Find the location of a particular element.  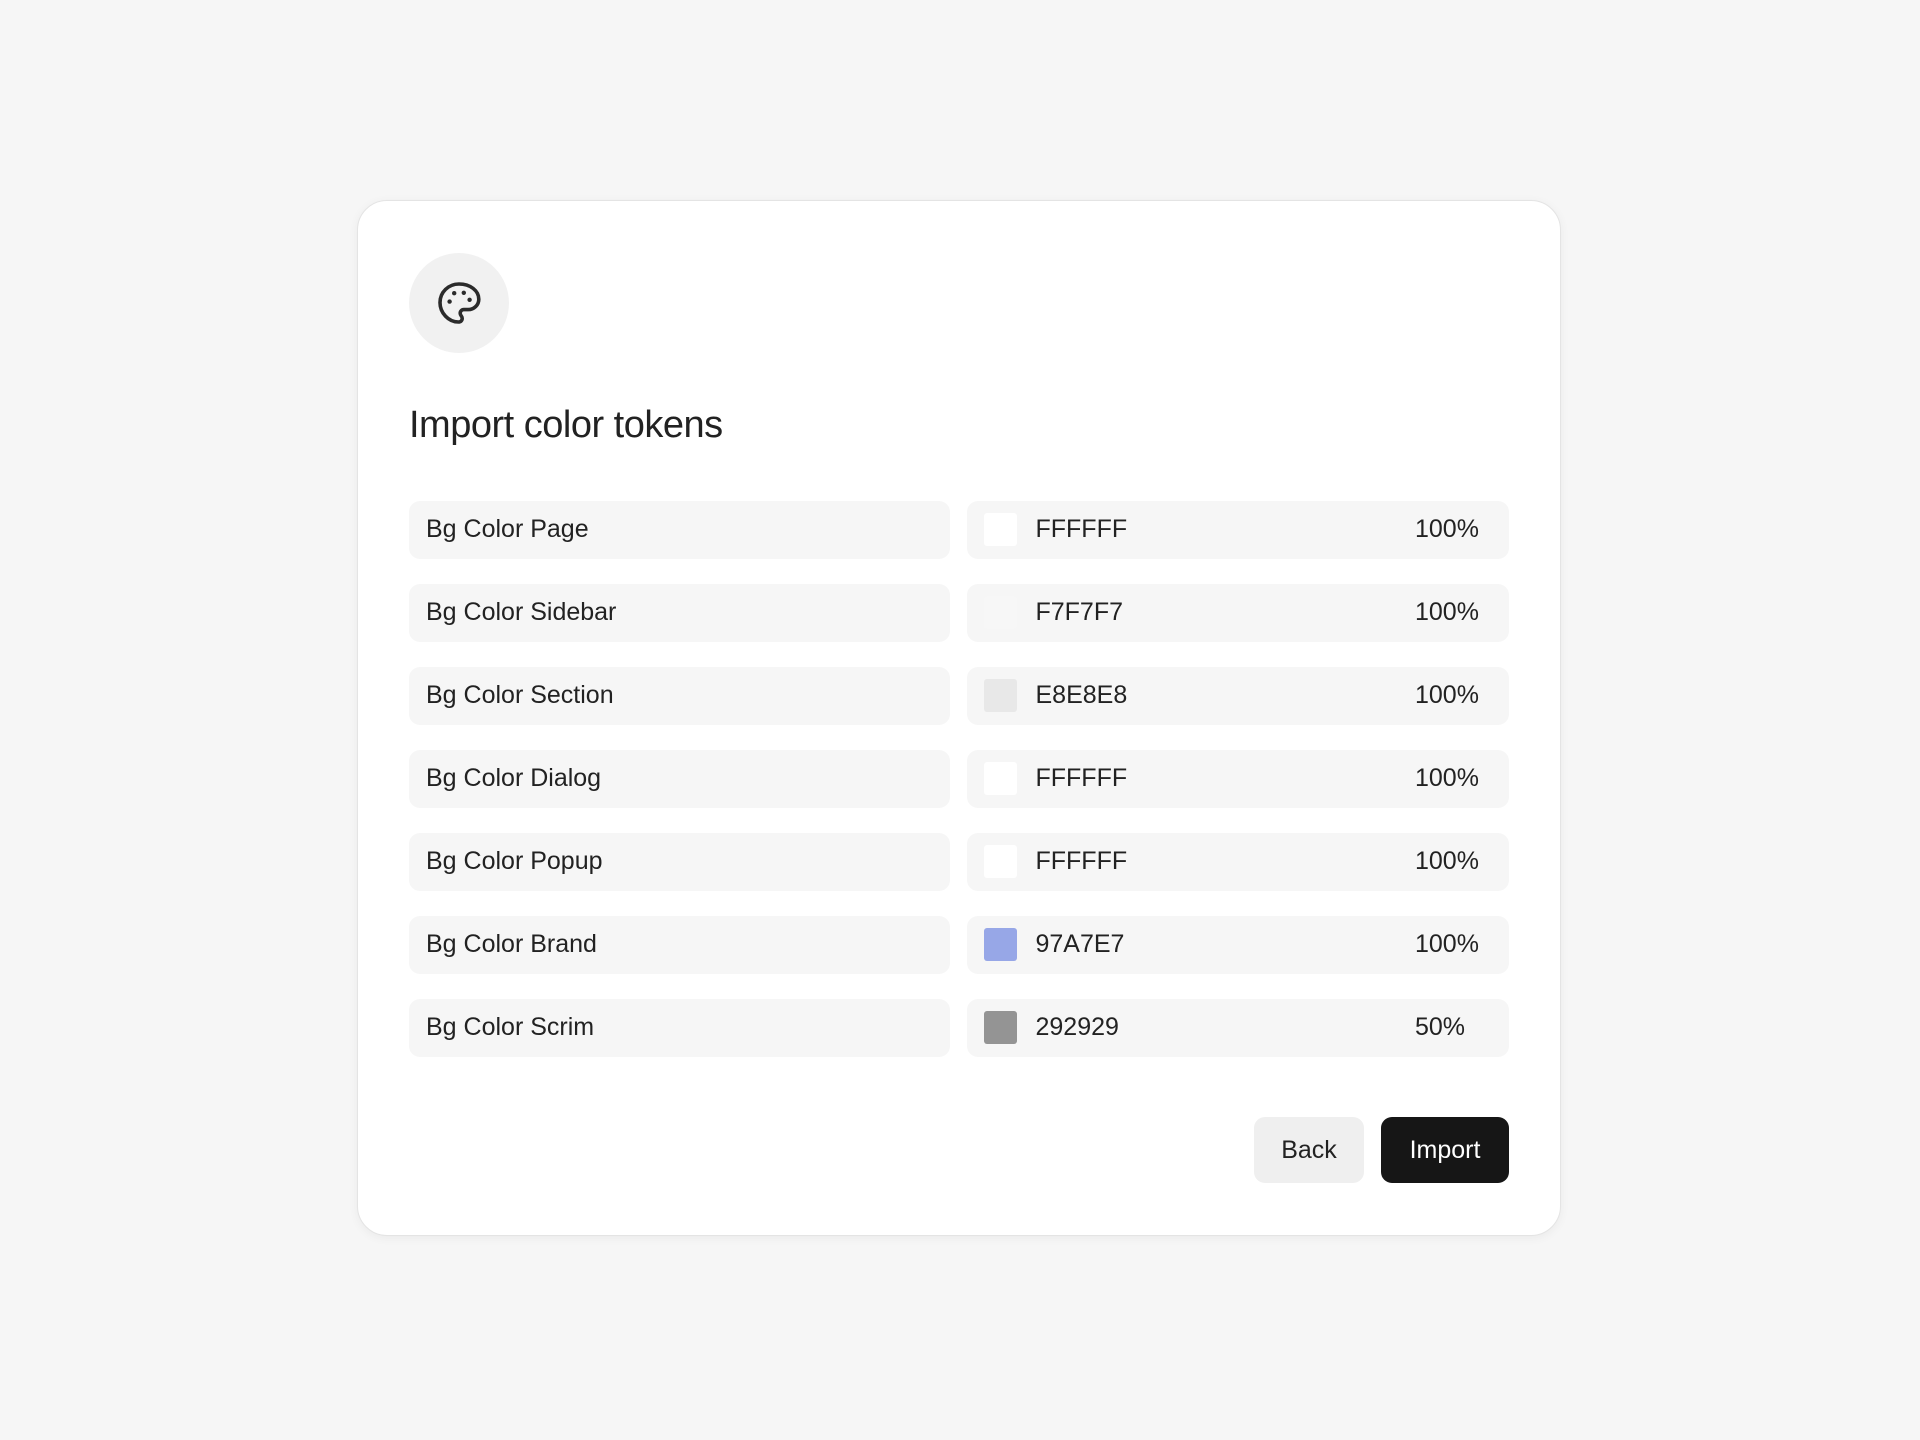

hex-value: 97A7E7 is located at coordinates (1080, 944).